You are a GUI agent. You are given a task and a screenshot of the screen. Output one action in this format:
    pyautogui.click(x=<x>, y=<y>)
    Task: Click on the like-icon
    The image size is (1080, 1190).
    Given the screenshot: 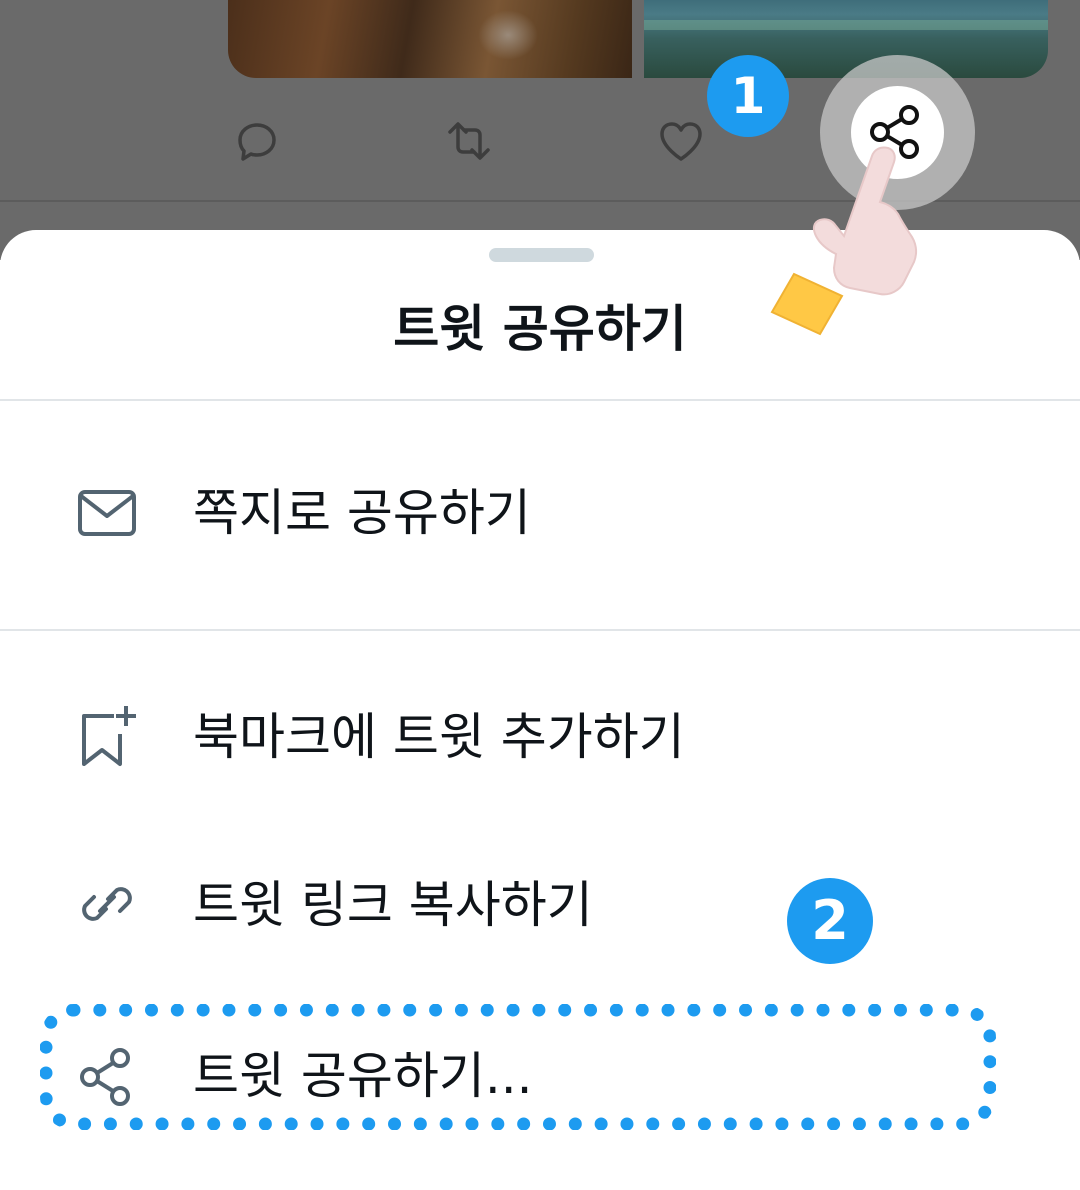 What is the action you would take?
    pyautogui.click(x=681, y=141)
    